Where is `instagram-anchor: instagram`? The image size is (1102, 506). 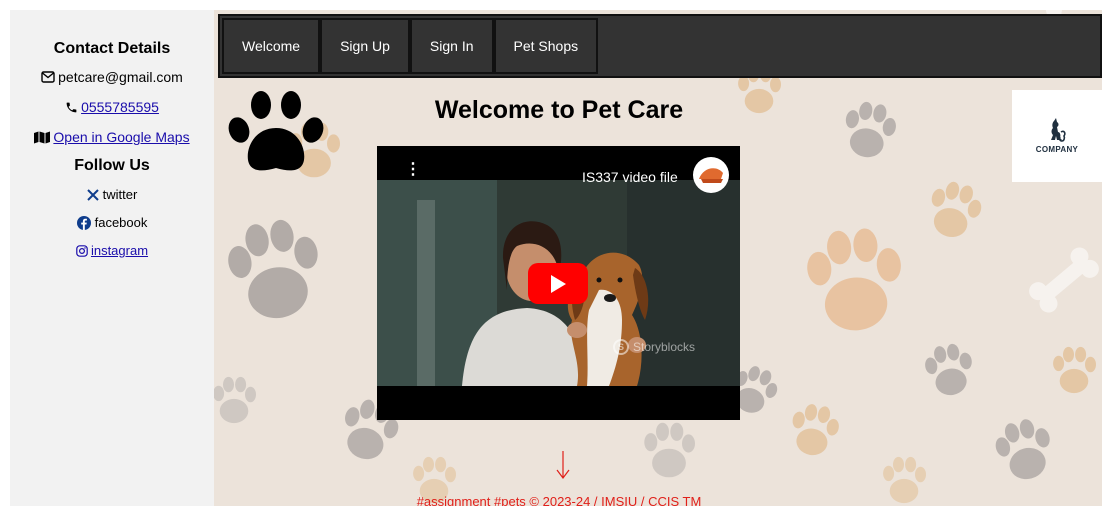
instagram-anchor: instagram is located at coordinates (112, 250).